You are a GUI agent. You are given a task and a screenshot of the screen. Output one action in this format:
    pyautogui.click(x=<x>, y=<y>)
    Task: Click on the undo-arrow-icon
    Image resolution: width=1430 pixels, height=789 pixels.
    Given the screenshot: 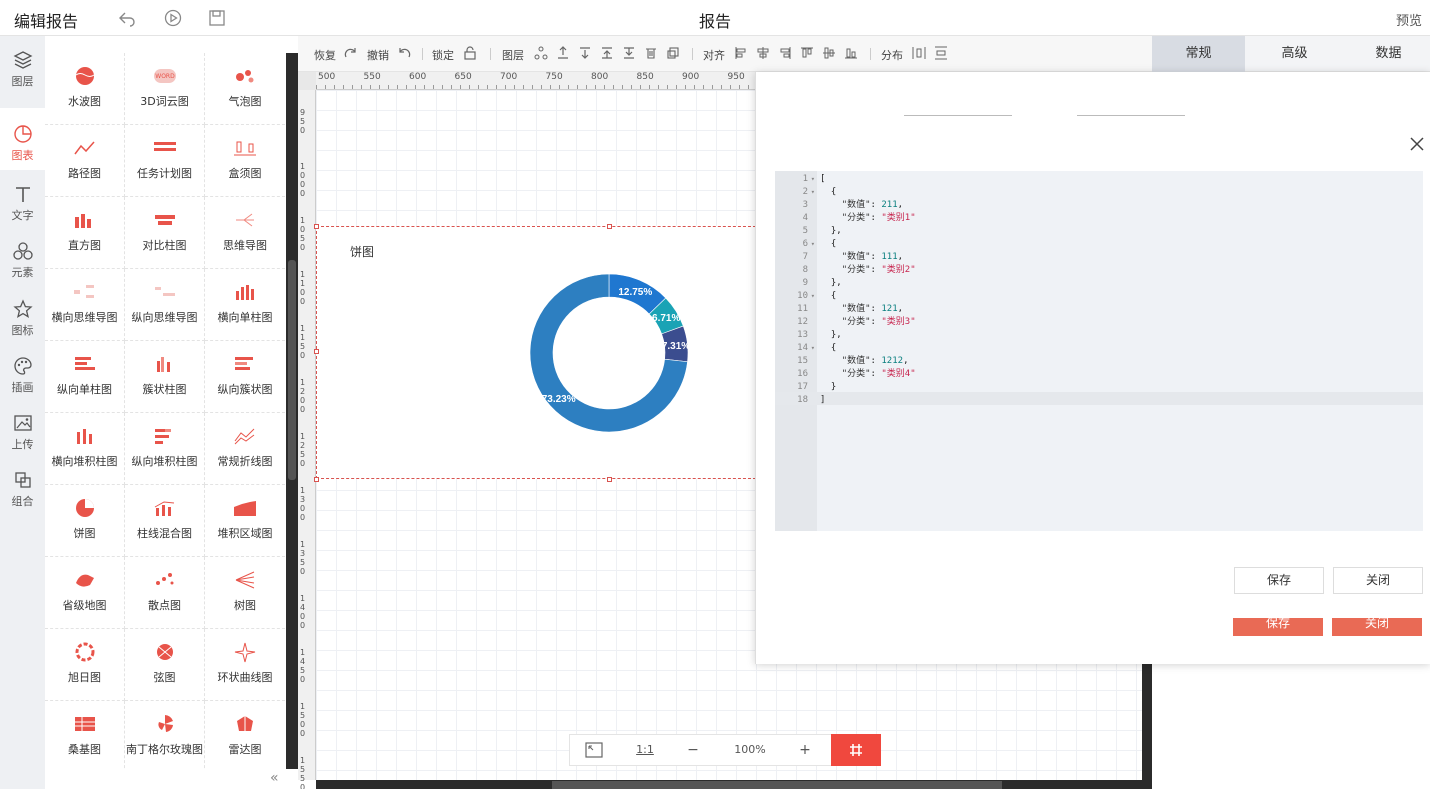 What is the action you would take?
    pyautogui.click(x=127, y=18)
    